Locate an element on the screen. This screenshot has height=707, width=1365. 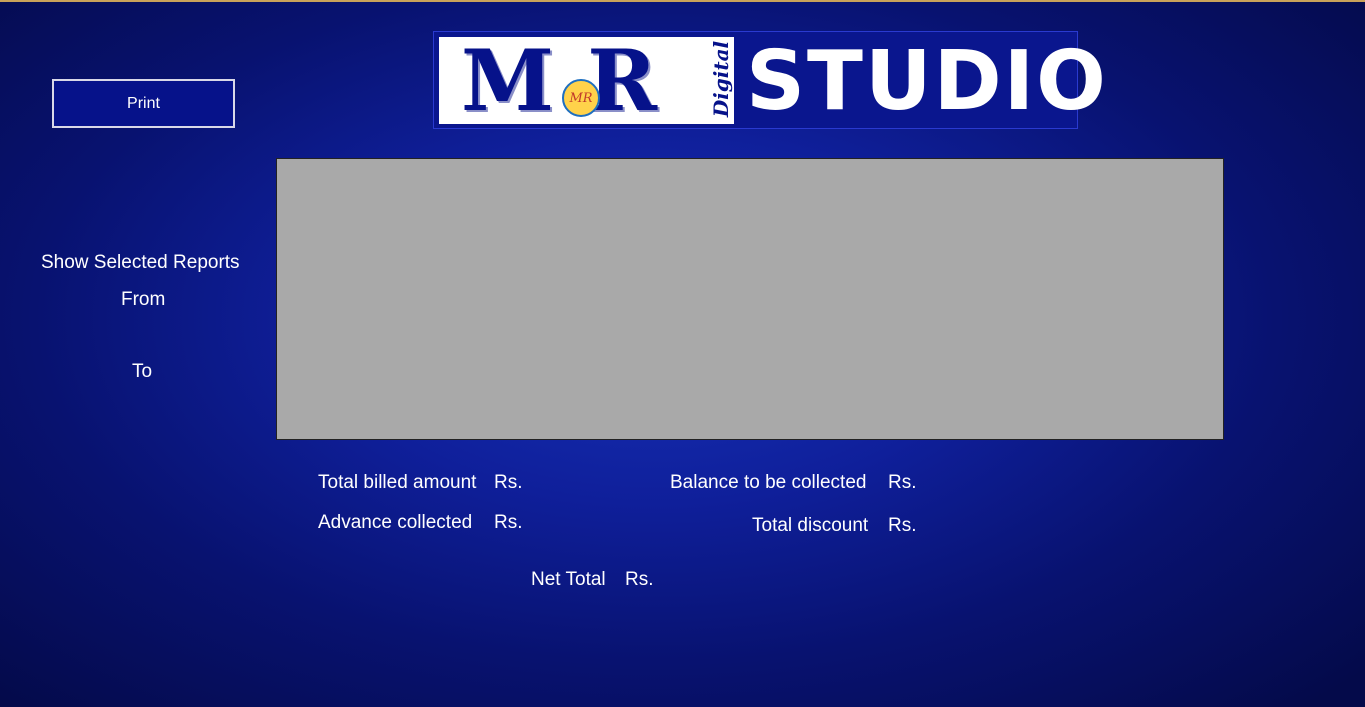
net-total-label: Net Total is located at coordinates (568, 579).